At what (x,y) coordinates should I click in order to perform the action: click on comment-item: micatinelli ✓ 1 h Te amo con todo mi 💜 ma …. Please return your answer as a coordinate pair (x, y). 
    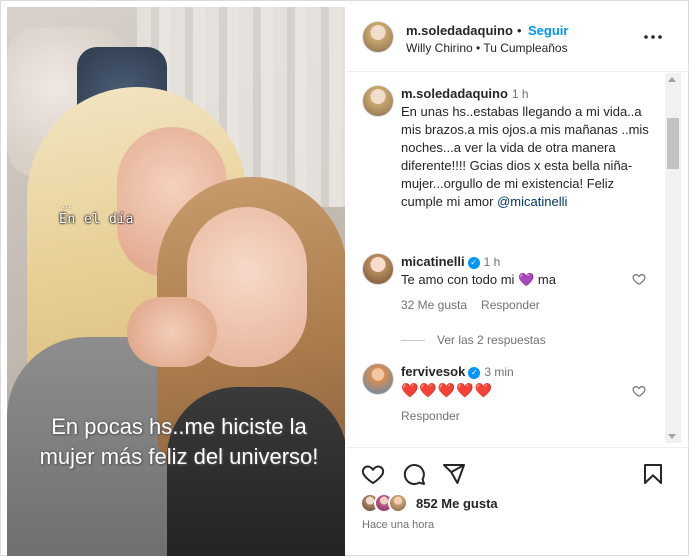
    Looking at the image, I should click on (507, 301).